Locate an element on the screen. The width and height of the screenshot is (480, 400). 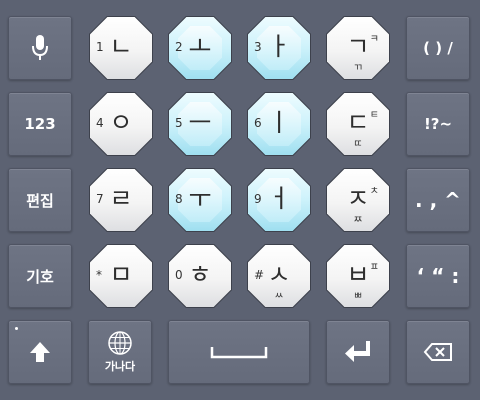
letter-key: ㅂㅍㅃ is located at coordinates (358, 276).